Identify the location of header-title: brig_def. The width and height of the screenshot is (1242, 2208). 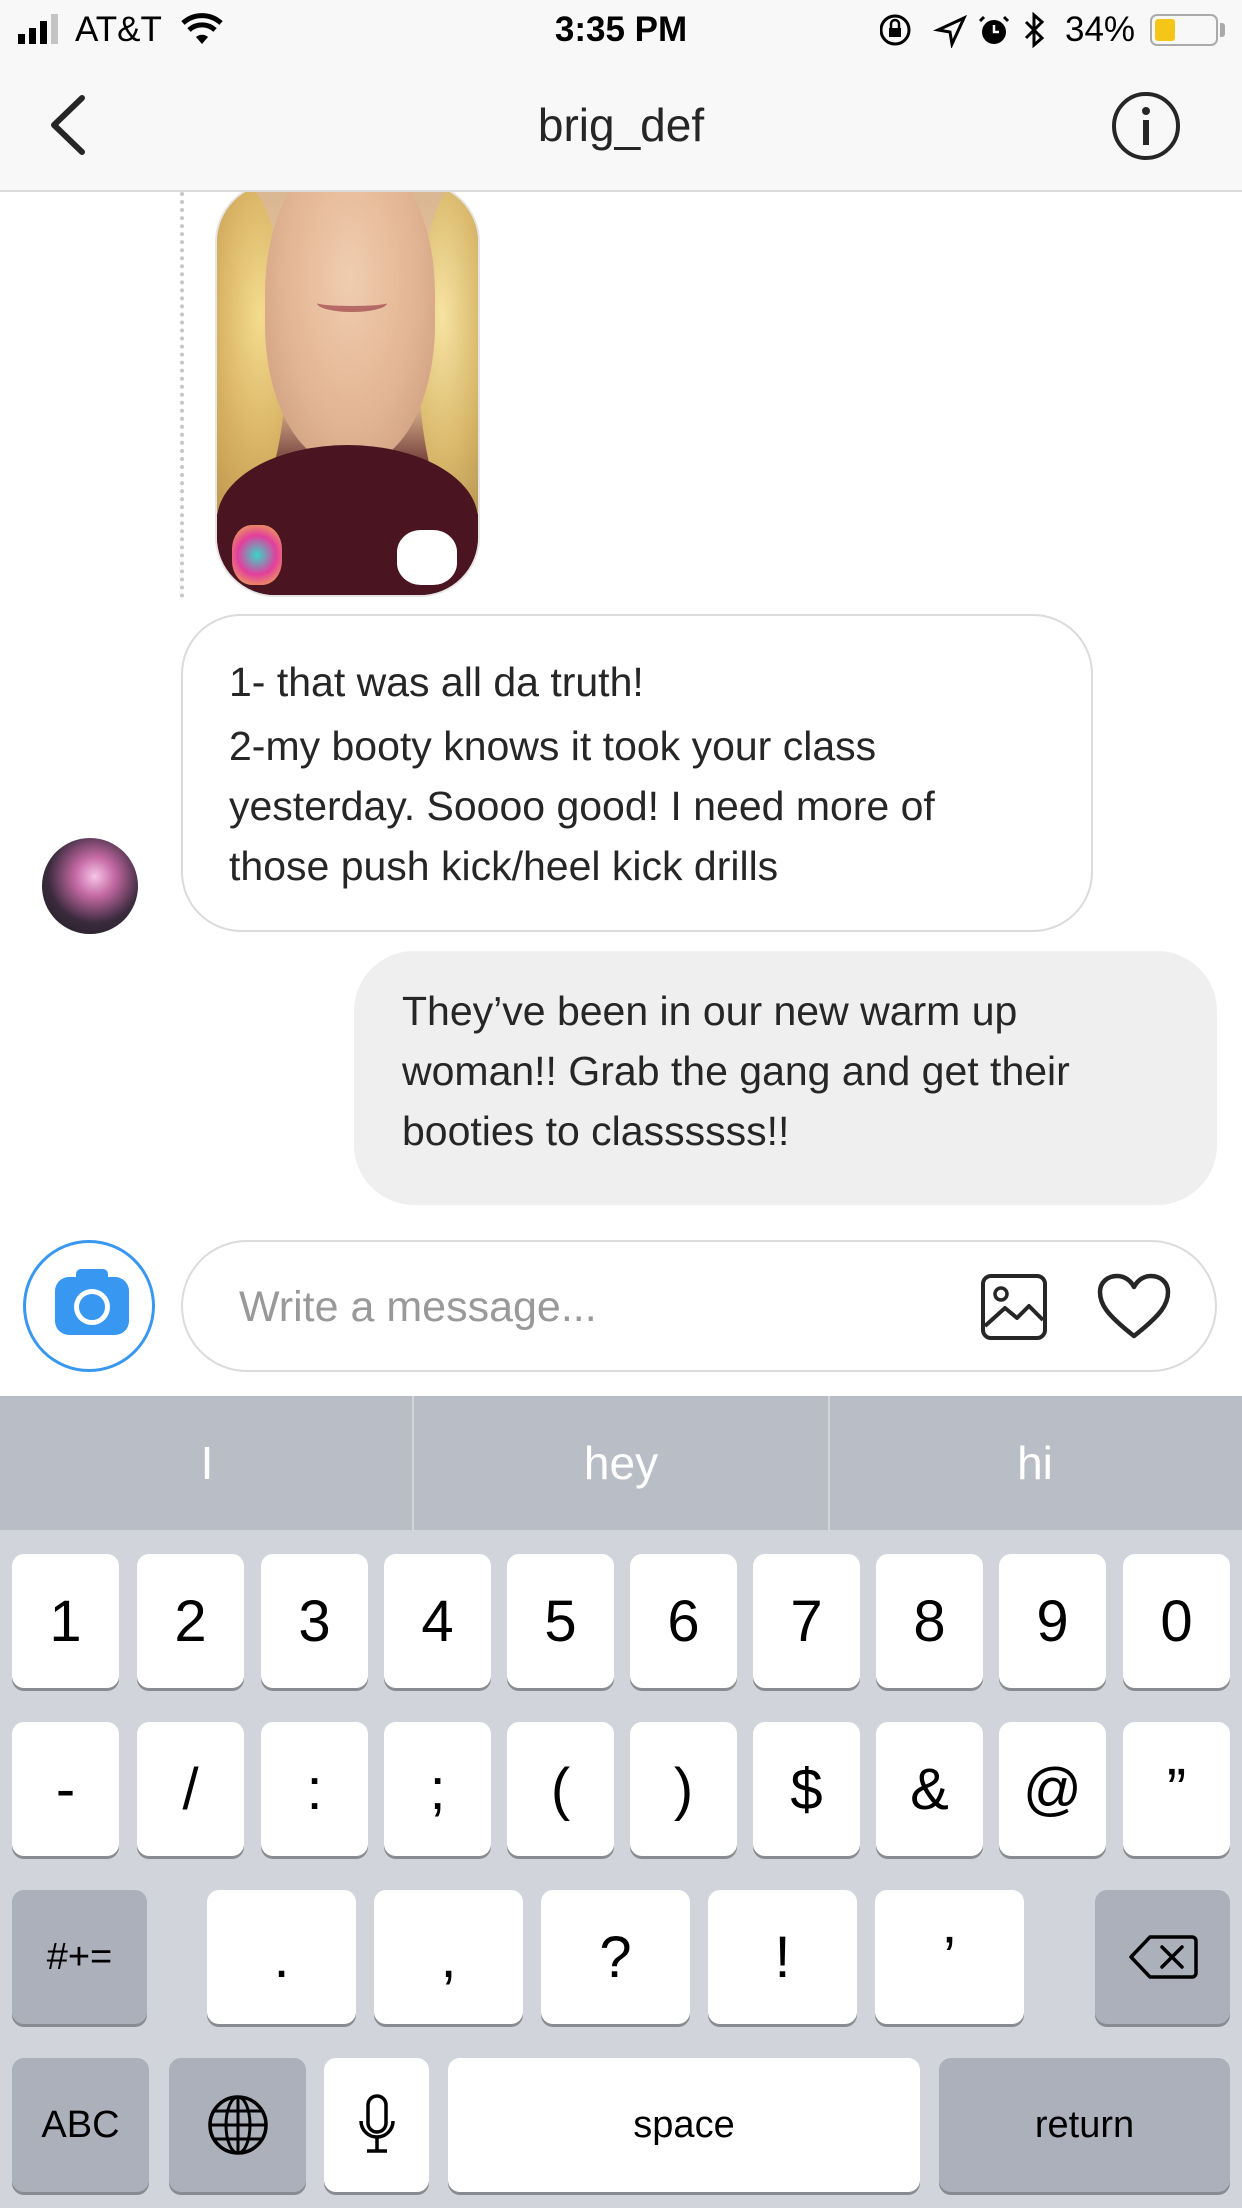
(621, 125).